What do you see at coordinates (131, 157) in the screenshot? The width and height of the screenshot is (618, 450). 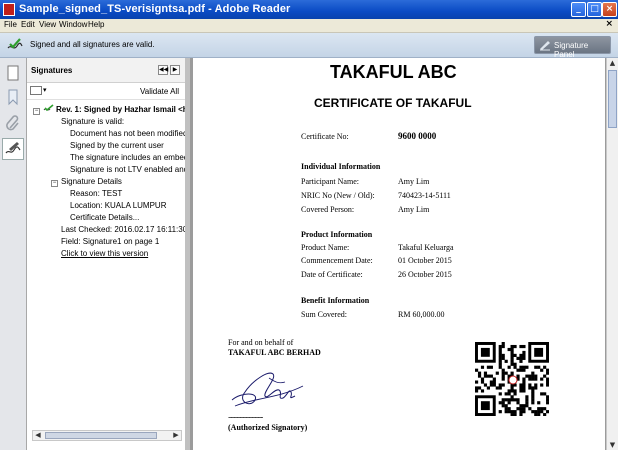 I see `tree-item: The signature includes an embedd` at bounding box center [131, 157].